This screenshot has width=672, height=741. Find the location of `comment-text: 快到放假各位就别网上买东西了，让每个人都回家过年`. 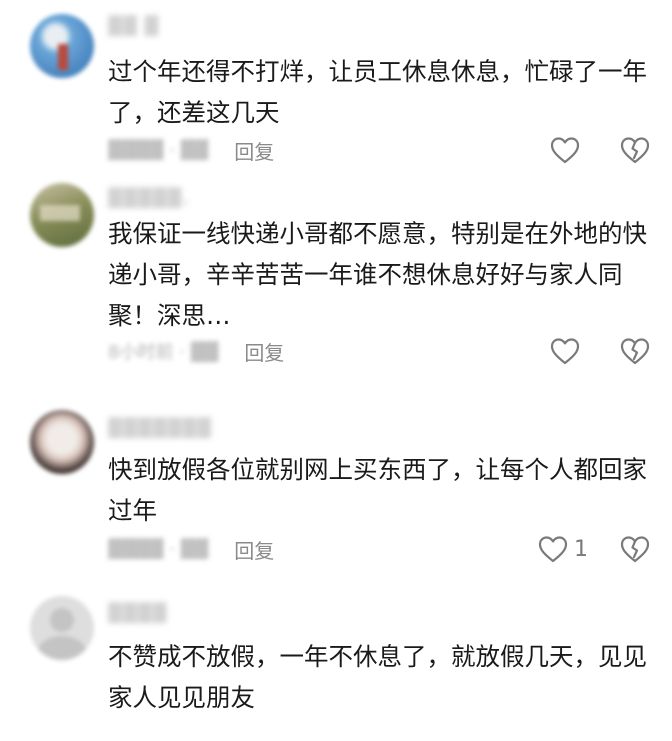

comment-text: 快到放假各位就别网上买东西了，让每个人都回家过年 is located at coordinates (377, 490).